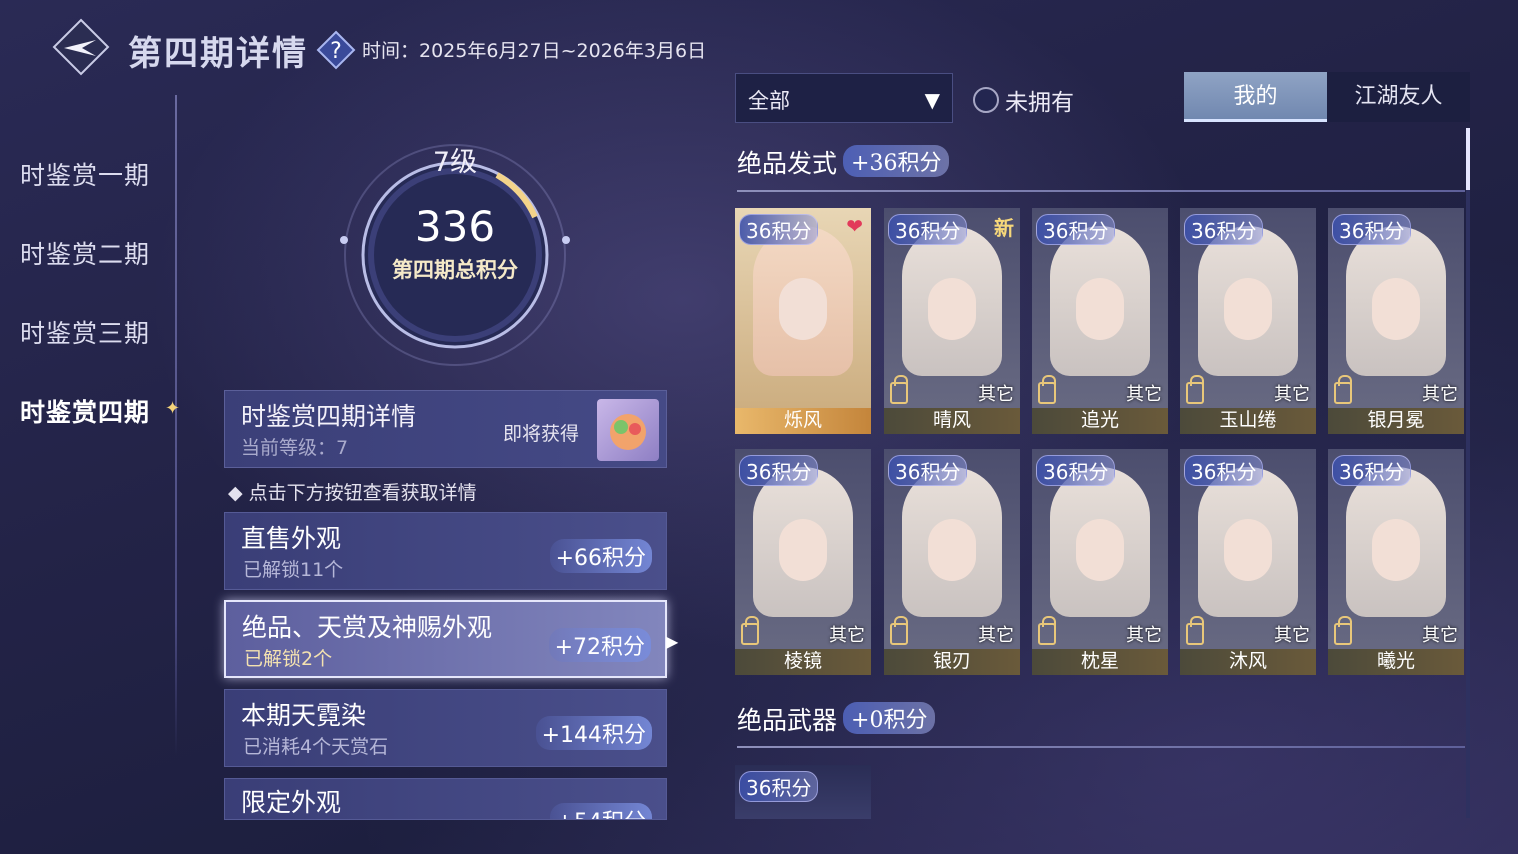  Describe the element at coordinates (85, 253) in the screenshot. I see `nav-item-season-2: 时鉴赏二期` at that location.